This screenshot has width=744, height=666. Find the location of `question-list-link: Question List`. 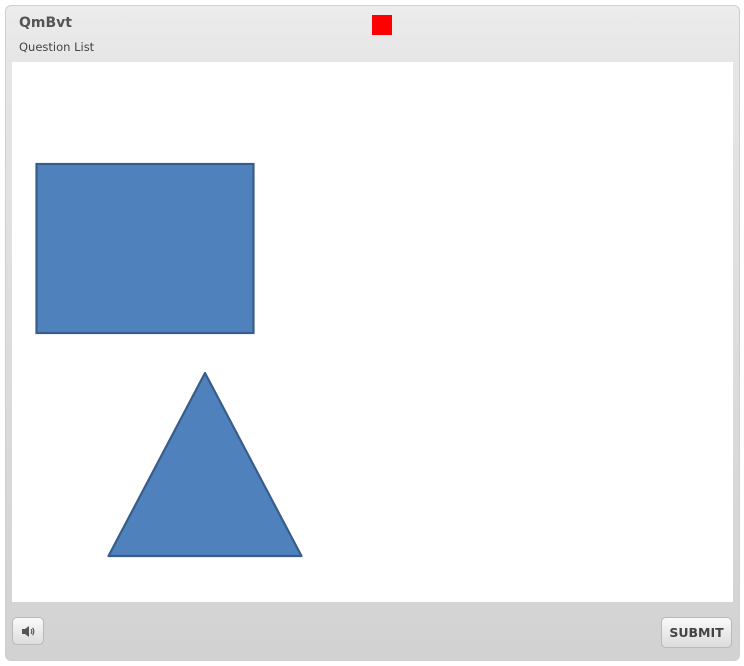

question-list-link: Question List is located at coordinates (56, 47).